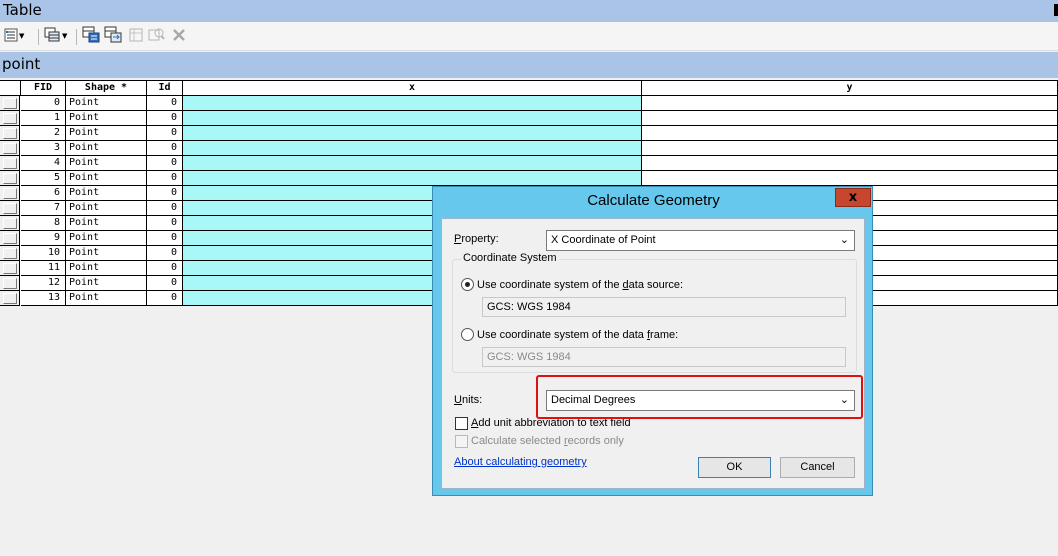 Image resolution: width=1058 pixels, height=556 pixels. I want to click on table-cell-fid: 4, so click(43, 163).